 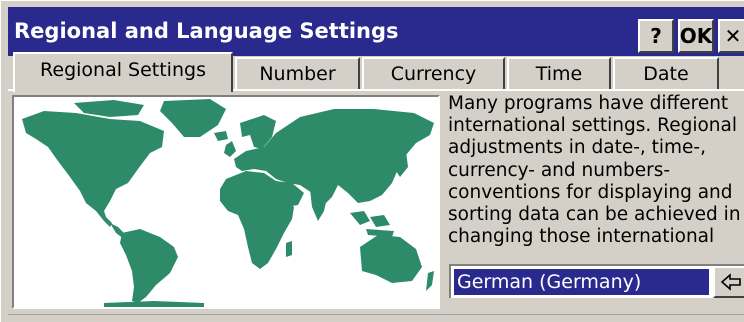 What do you see at coordinates (731, 36) in the screenshot?
I see `close-button: ✕` at bounding box center [731, 36].